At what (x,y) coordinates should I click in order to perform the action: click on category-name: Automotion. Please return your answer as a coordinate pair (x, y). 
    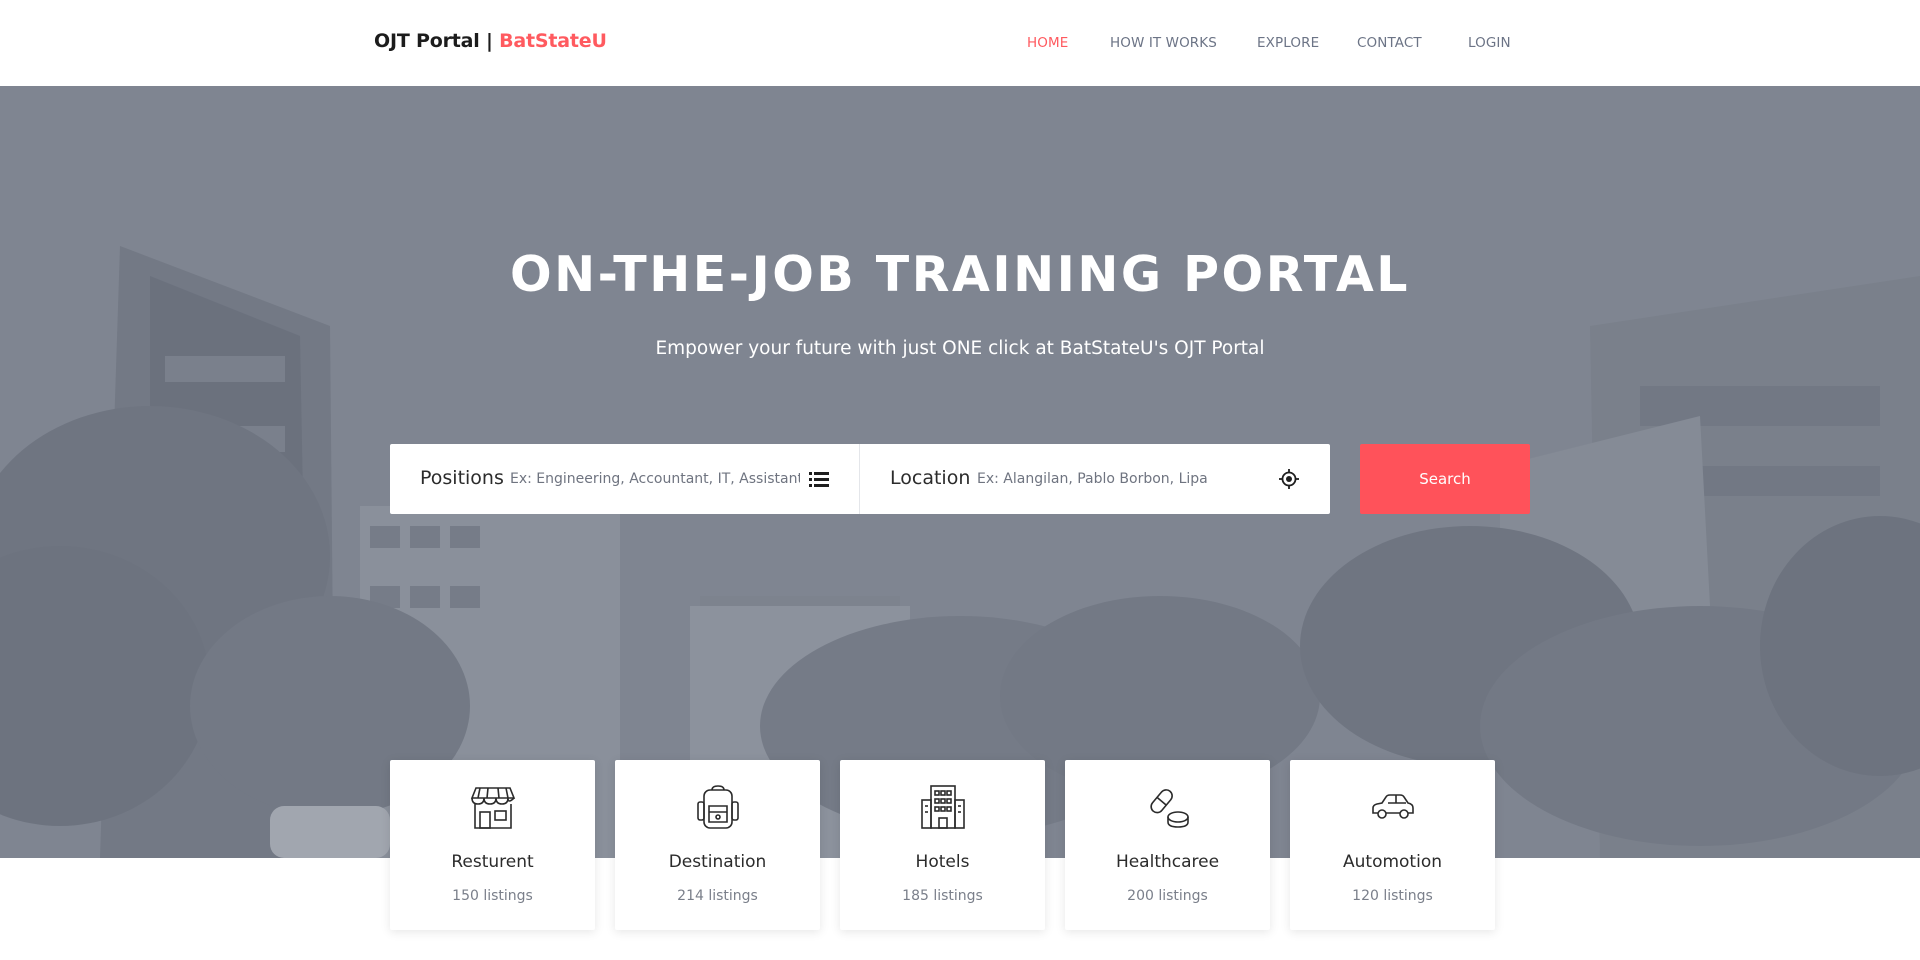
    Looking at the image, I should click on (1392, 862).